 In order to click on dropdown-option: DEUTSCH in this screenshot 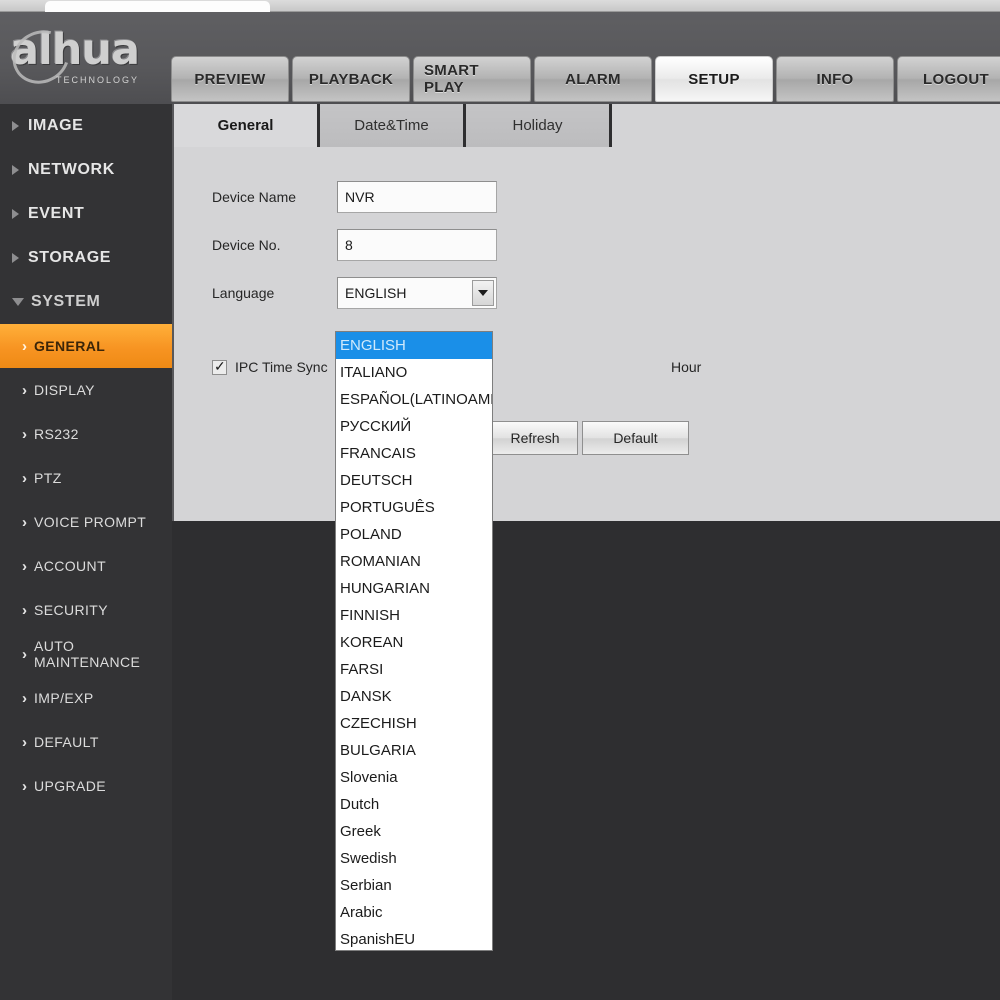, I will do `click(414, 480)`.